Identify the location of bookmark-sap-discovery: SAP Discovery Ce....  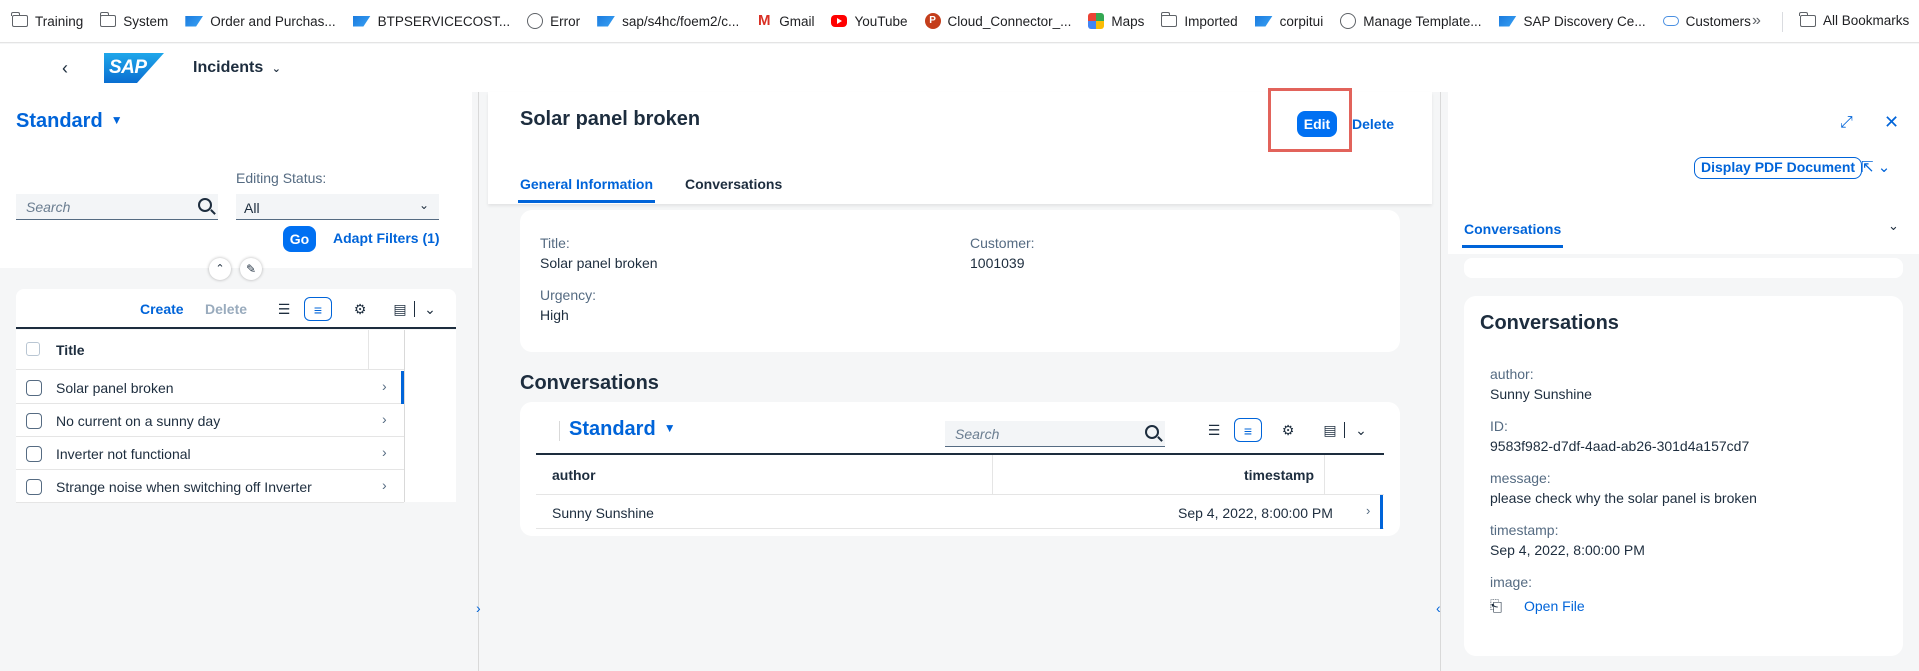
(1572, 21).